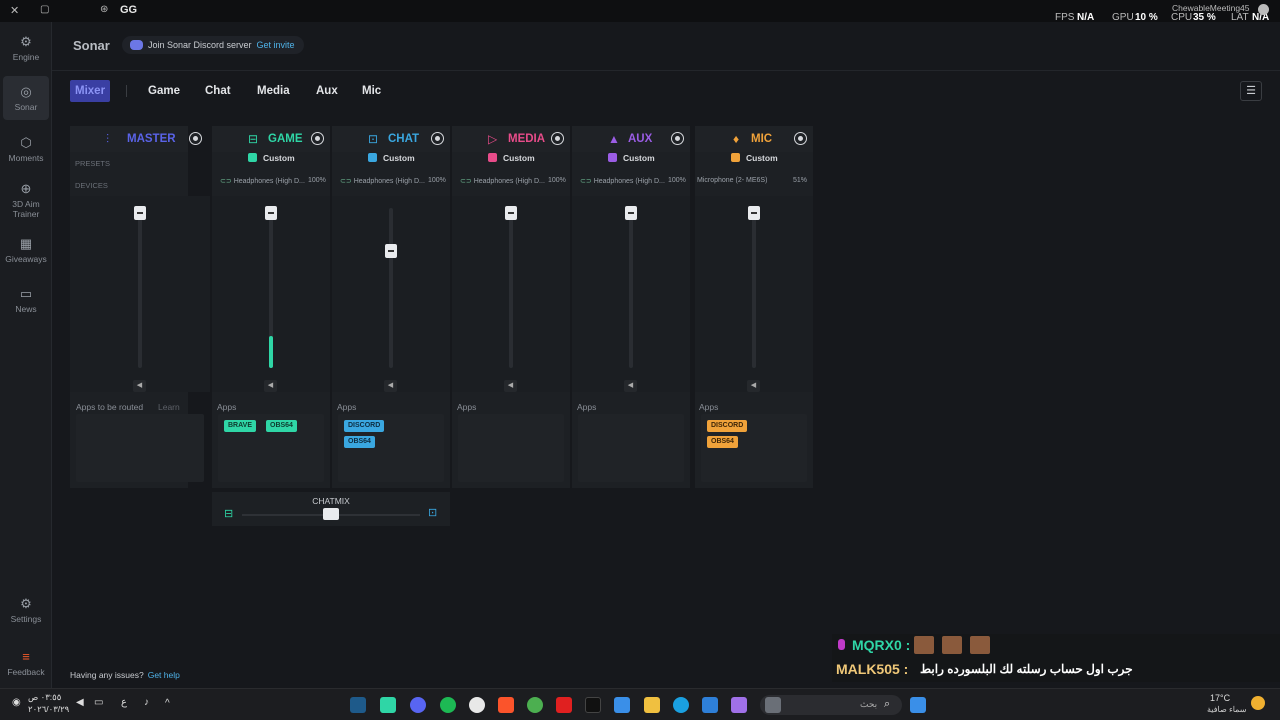  I want to click on sidebar-item-moments: ⬡ Moments, so click(26, 150).